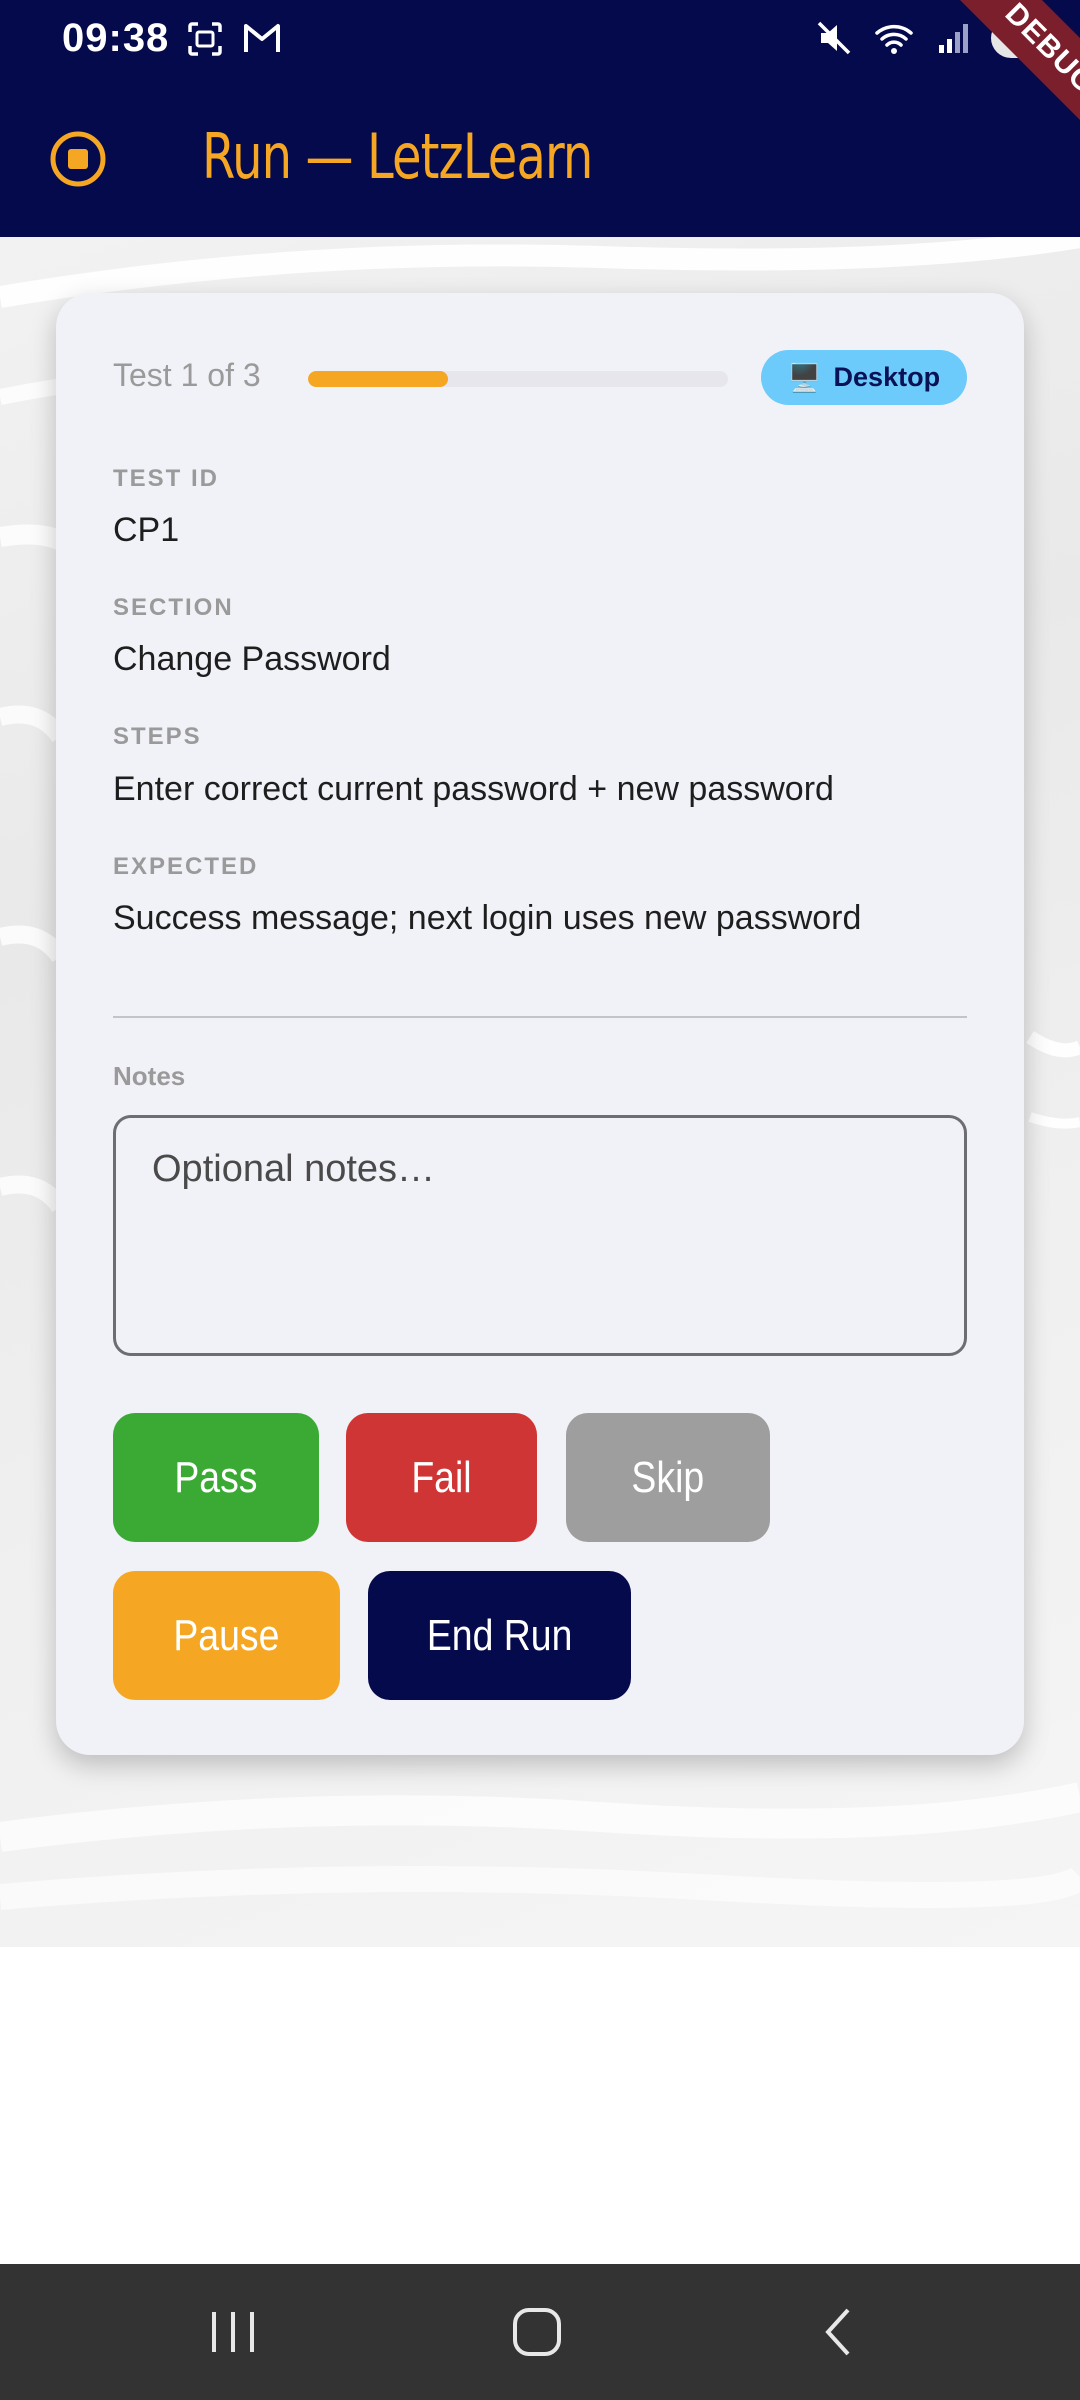 The image size is (1080, 2400). Describe the element at coordinates (116, 38) in the screenshot. I see `status-time: 09:38` at that location.